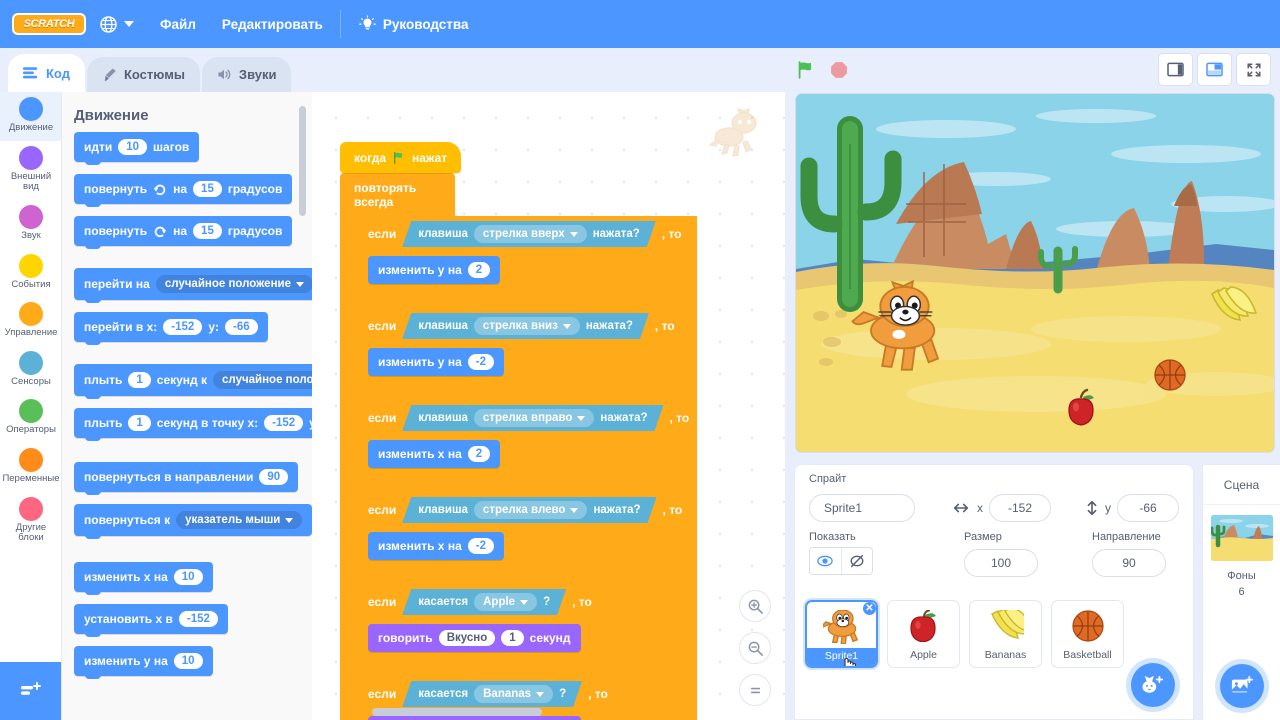 This screenshot has width=1280, height=720. Describe the element at coordinates (1087, 634) in the screenshot. I see `sprite-card-basketball: Basketball` at that location.